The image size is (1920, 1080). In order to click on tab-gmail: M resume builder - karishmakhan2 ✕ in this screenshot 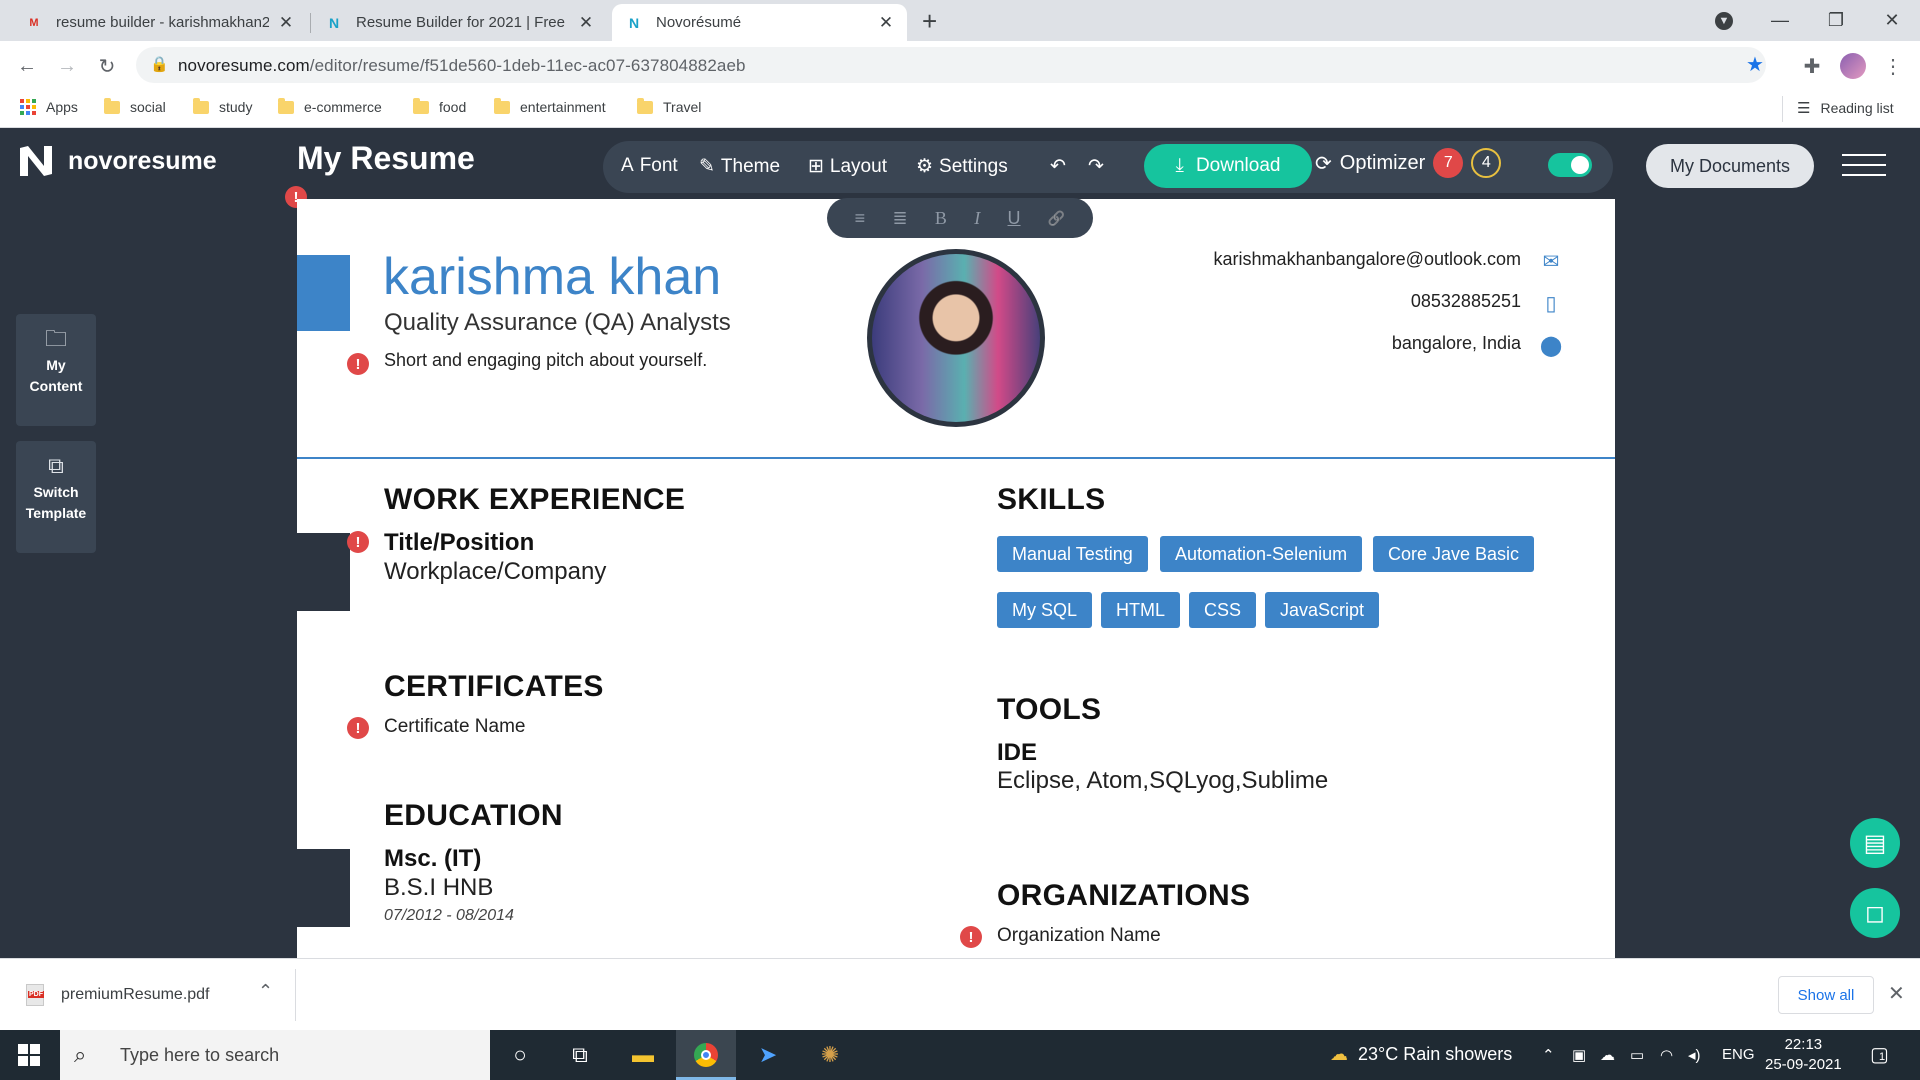, I will do `click(159, 22)`.